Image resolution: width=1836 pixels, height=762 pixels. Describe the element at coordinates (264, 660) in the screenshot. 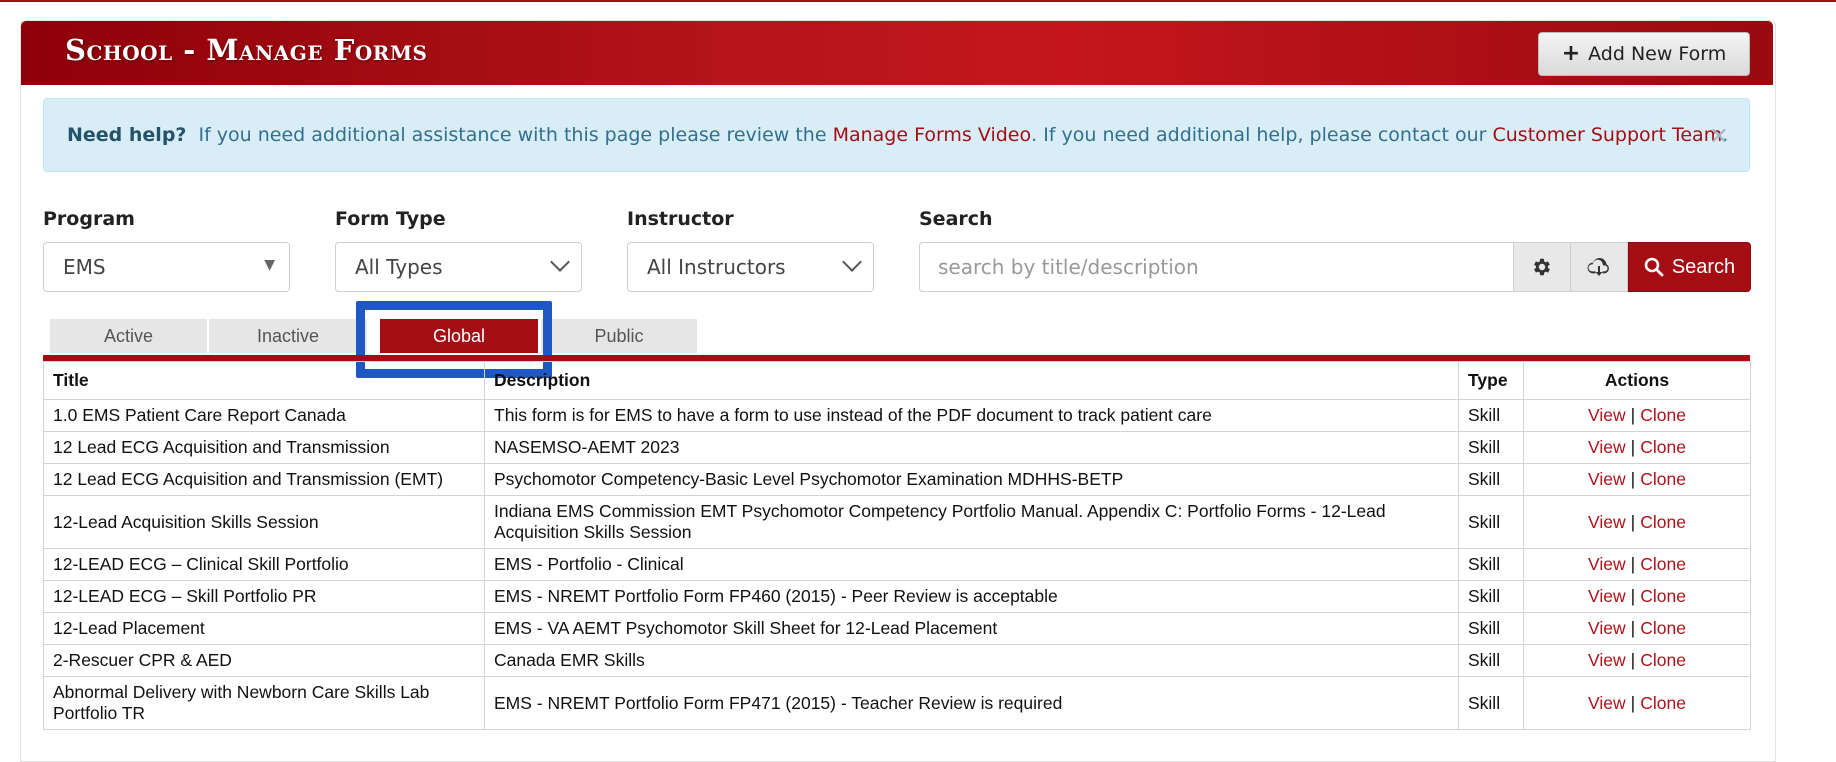

I see `form-title-cell: 2-Rescuer CPR & AED` at that location.